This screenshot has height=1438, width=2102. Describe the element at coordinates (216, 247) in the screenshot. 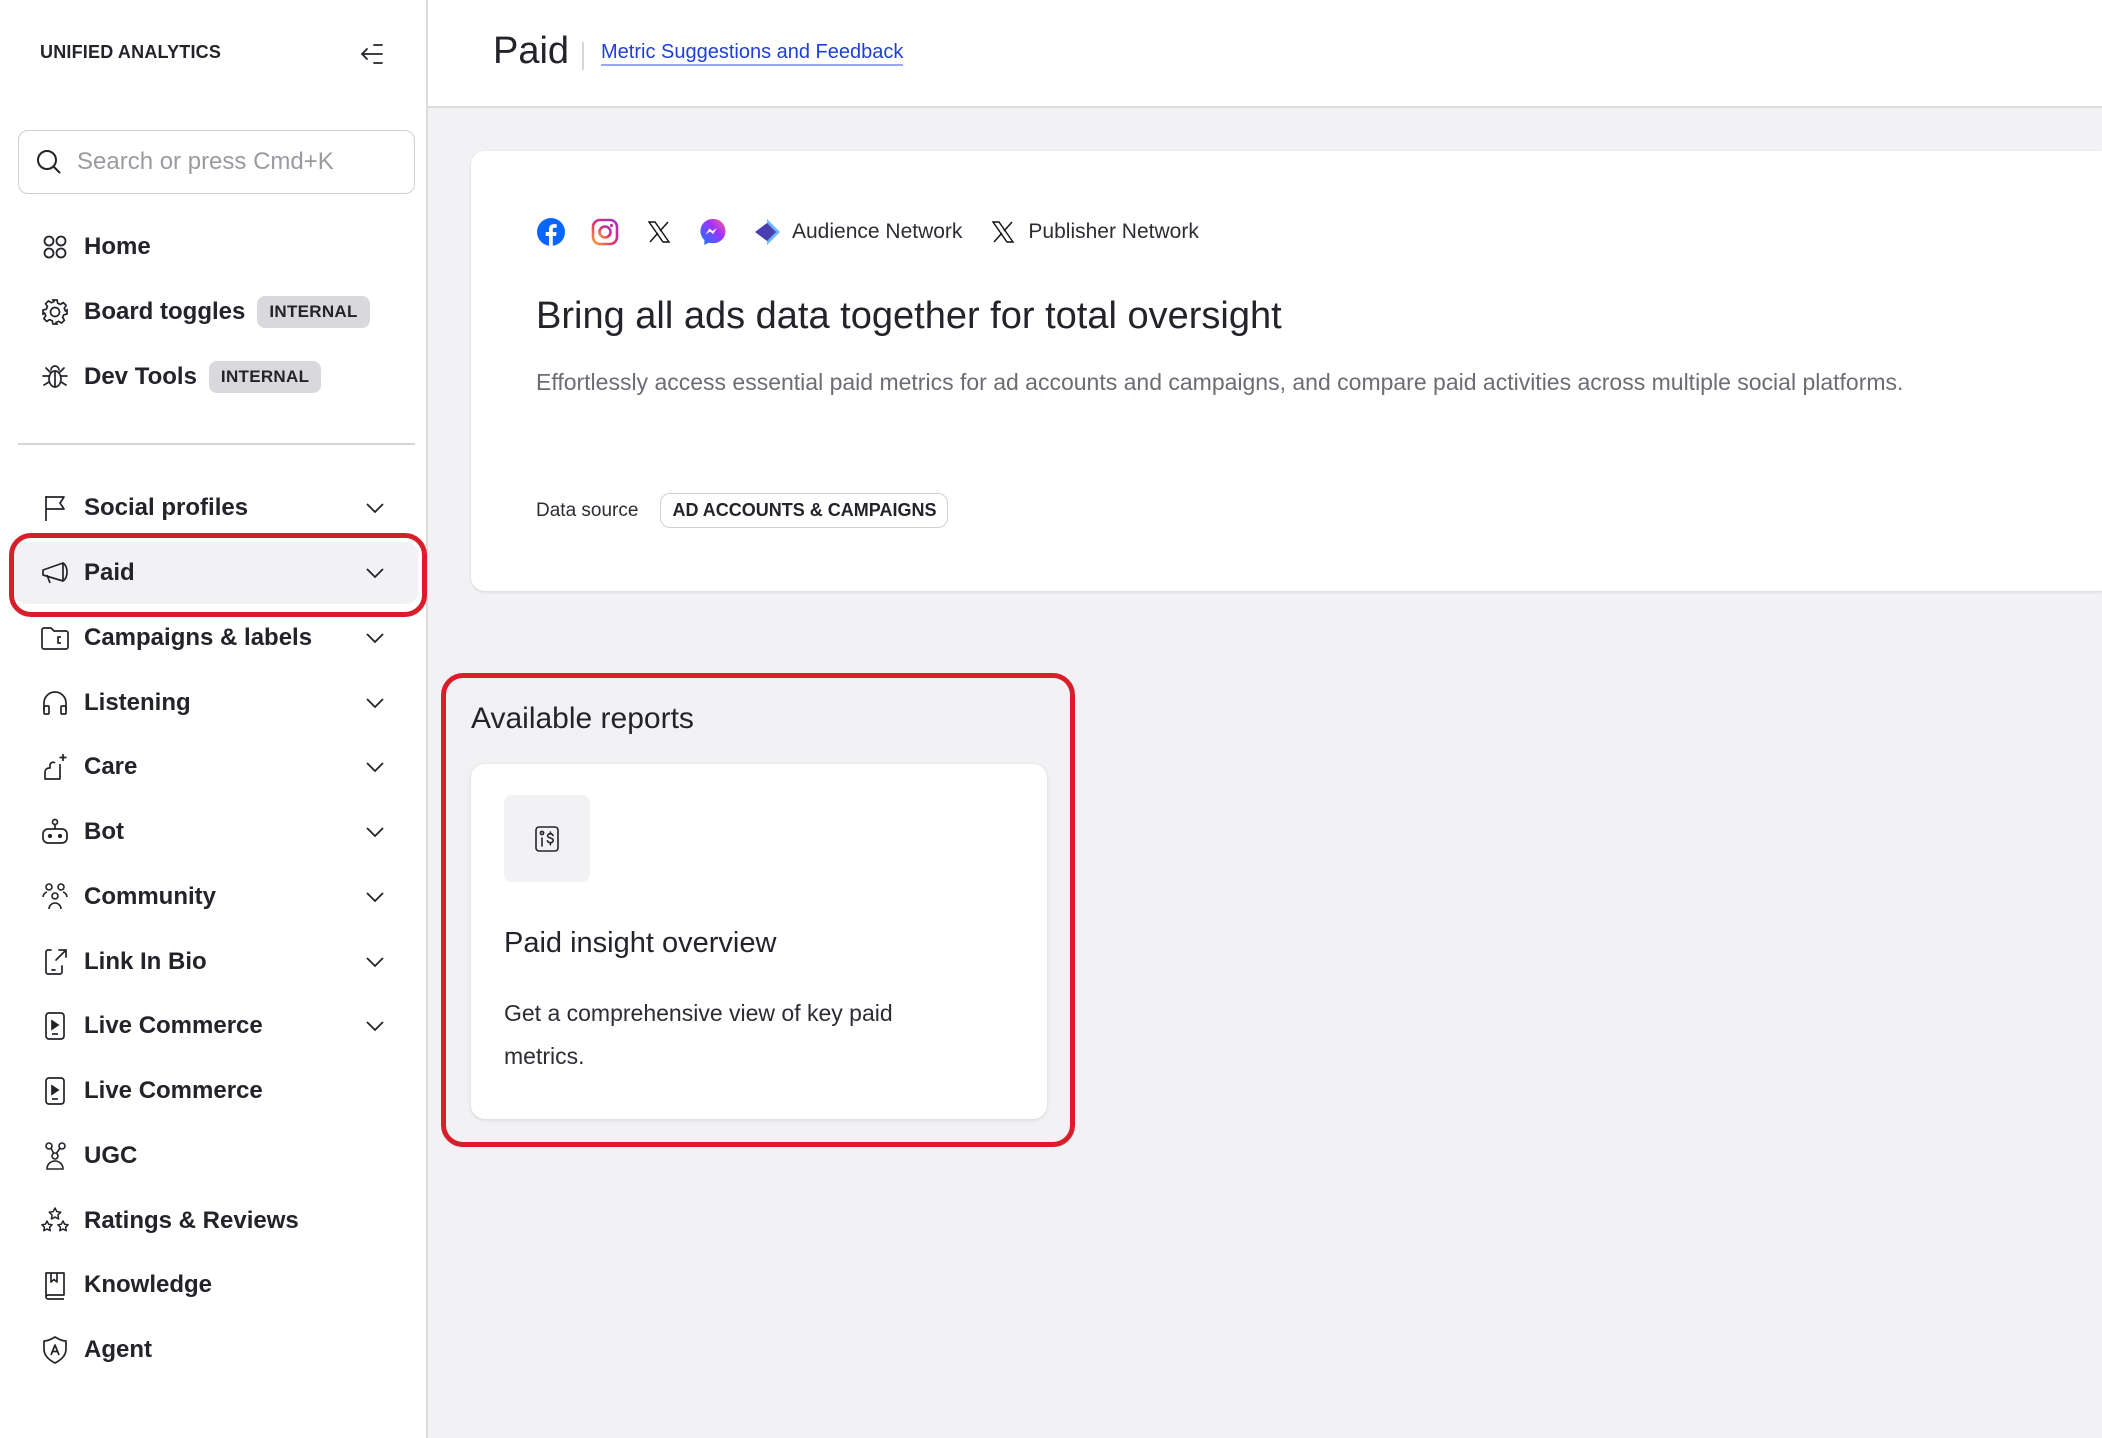

I see `sidebar-item-home: Home` at that location.